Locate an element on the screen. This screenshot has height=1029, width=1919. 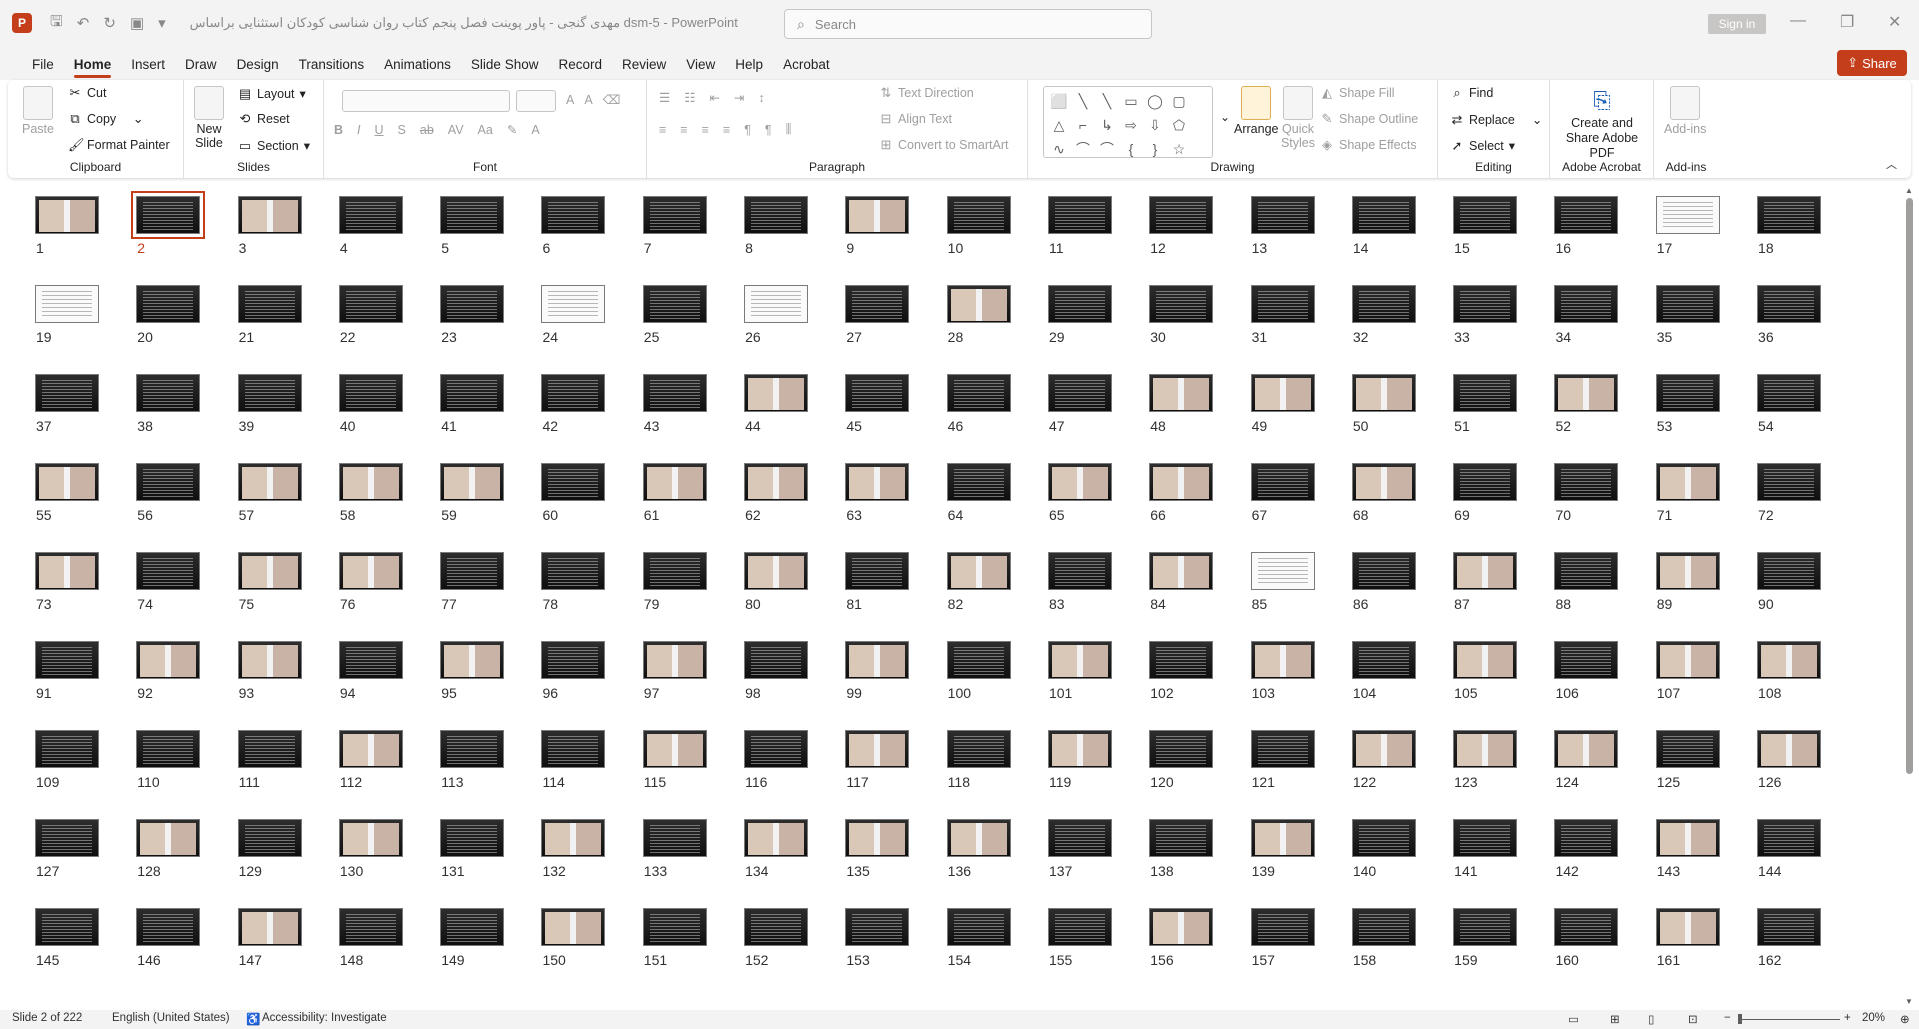
slide-thumbnail-item: 27 is located at coordinates (894, 329).